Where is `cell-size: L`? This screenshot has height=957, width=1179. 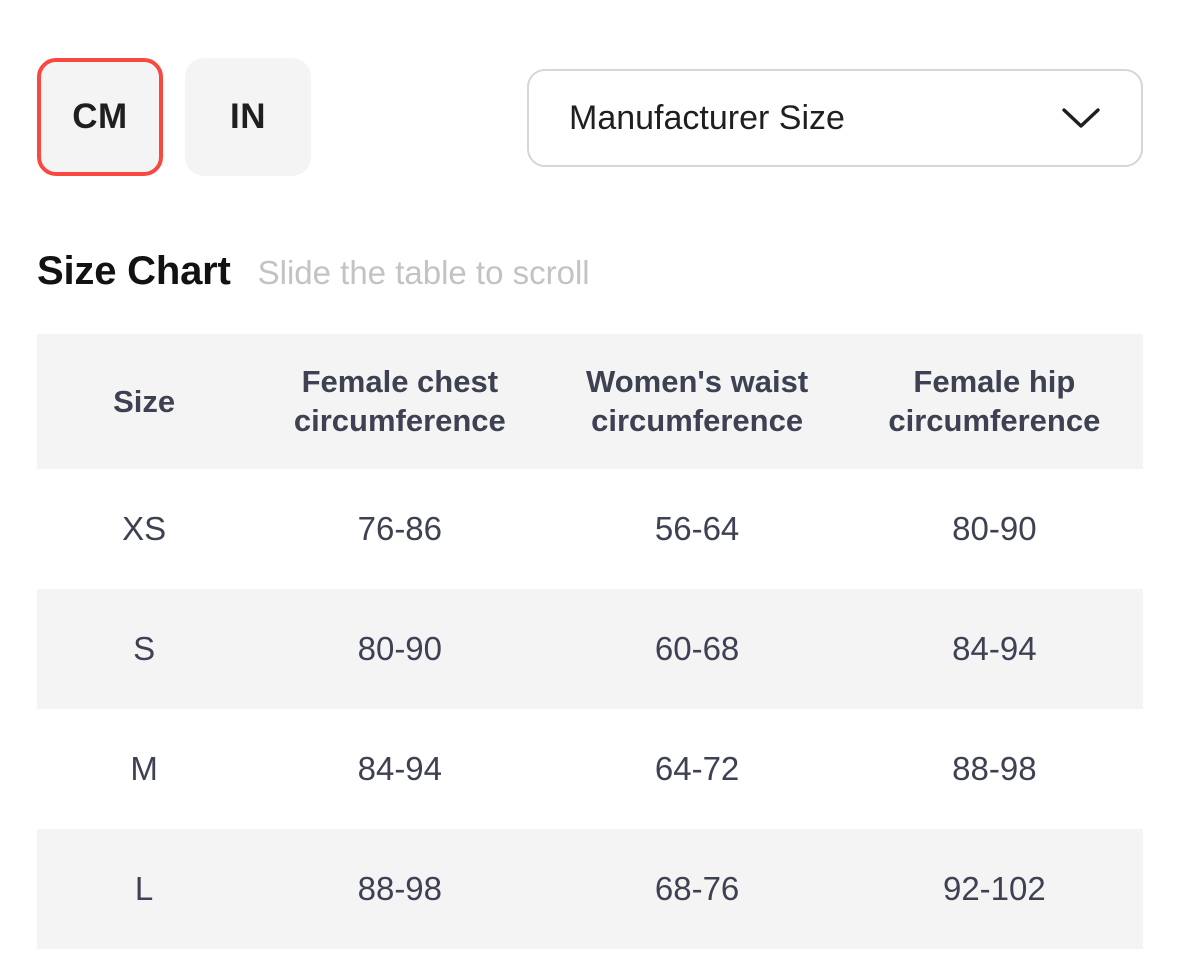 cell-size: L is located at coordinates (144, 888).